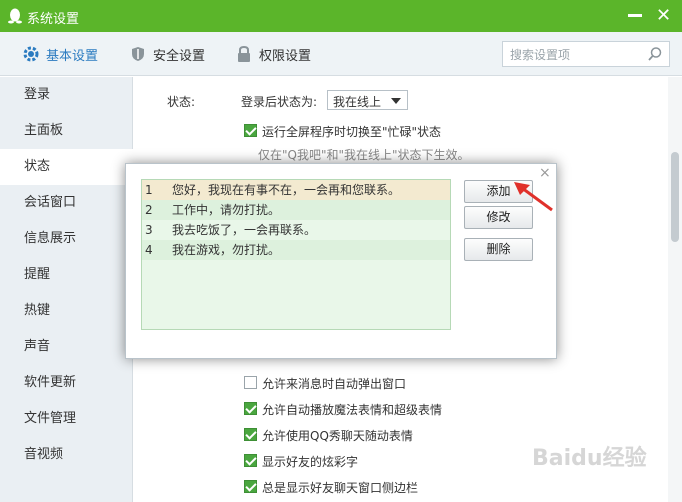 This screenshot has width=682, height=502. Describe the element at coordinates (279, 102) in the screenshot. I see `after-login-label: 登录后状态为:` at that location.